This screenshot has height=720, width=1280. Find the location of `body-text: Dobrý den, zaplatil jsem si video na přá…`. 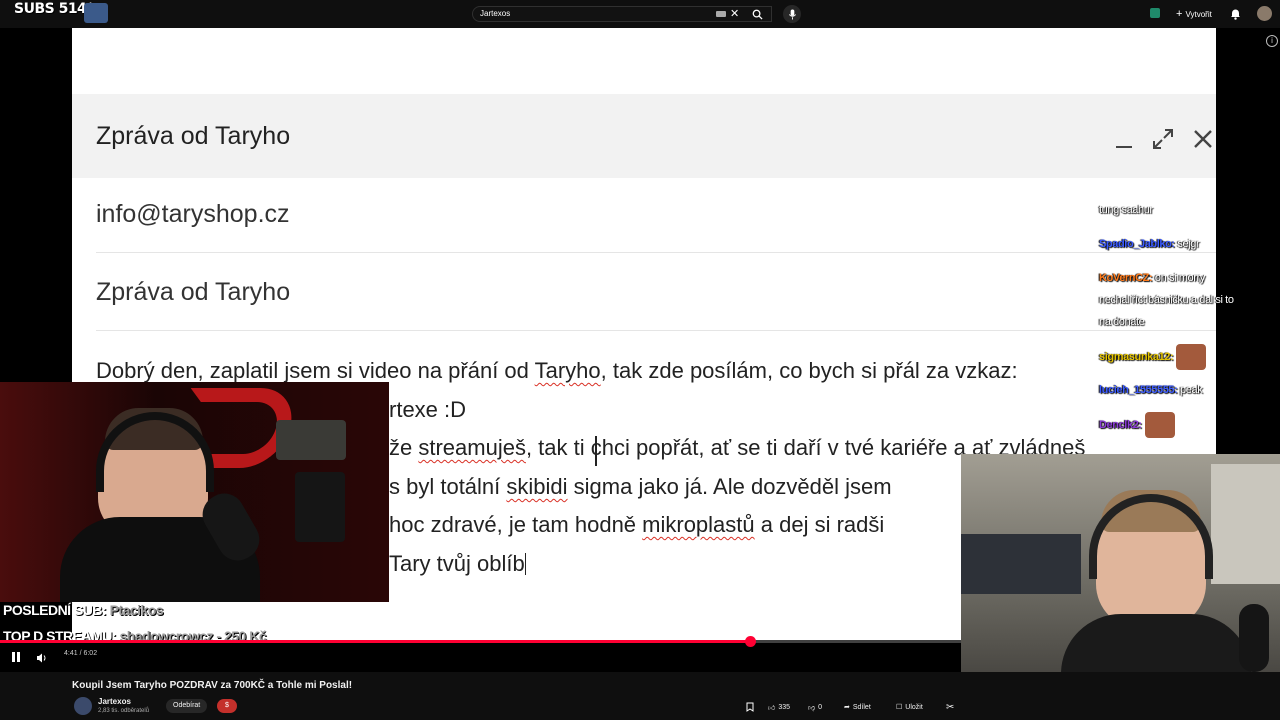

body-text: Dobrý den, zaplatil jsem si video na přá… is located at coordinates (315, 370).